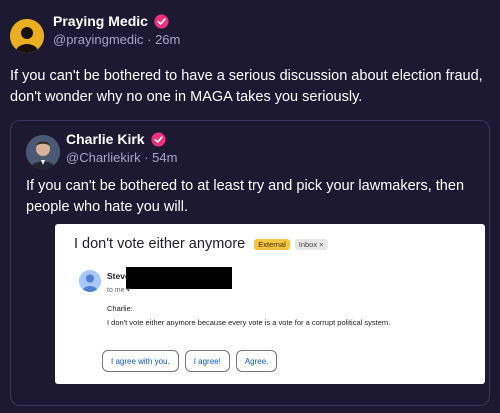 This screenshot has width=500, height=413. I want to click on quoted-header: Charlie Kirk @Charliekirk · 54m, so click(121, 148).